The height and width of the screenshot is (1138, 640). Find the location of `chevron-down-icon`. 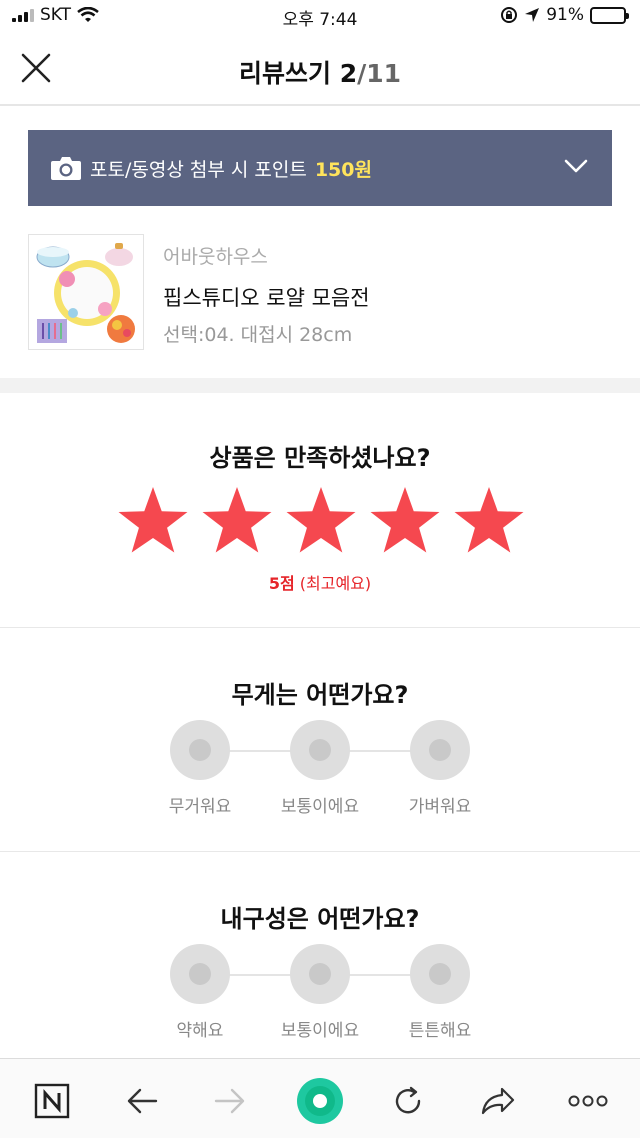

chevron-down-icon is located at coordinates (576, 166).